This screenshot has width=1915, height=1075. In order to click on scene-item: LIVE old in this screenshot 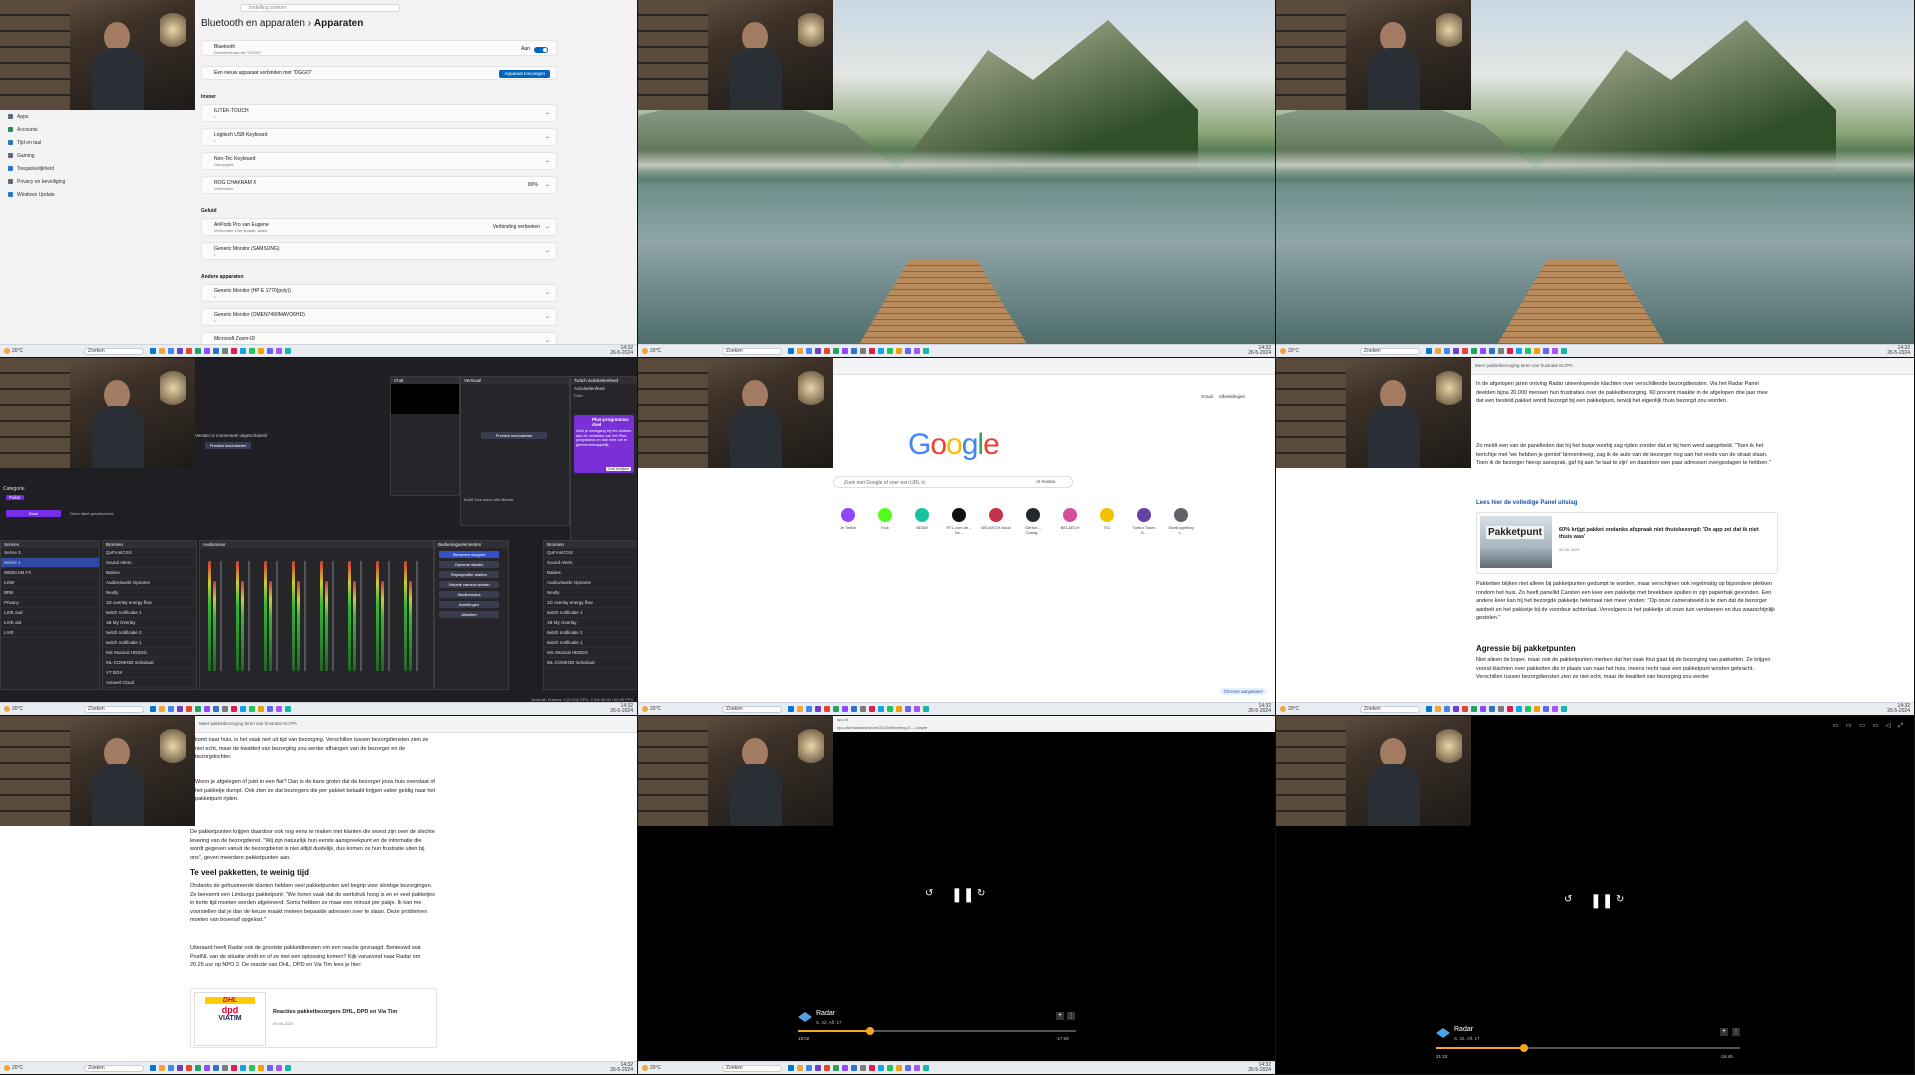, I will do `click(50, 623)`.